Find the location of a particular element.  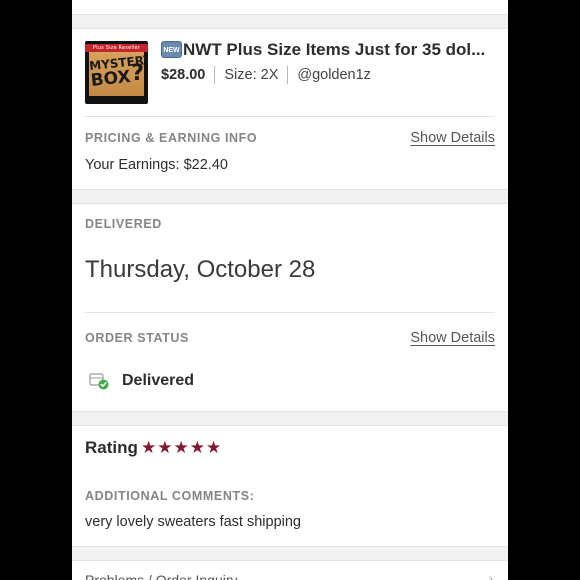

product-thumbnail: Plus Size Reseller MYSTERY BOX ? is located at coordinates (116, 72).